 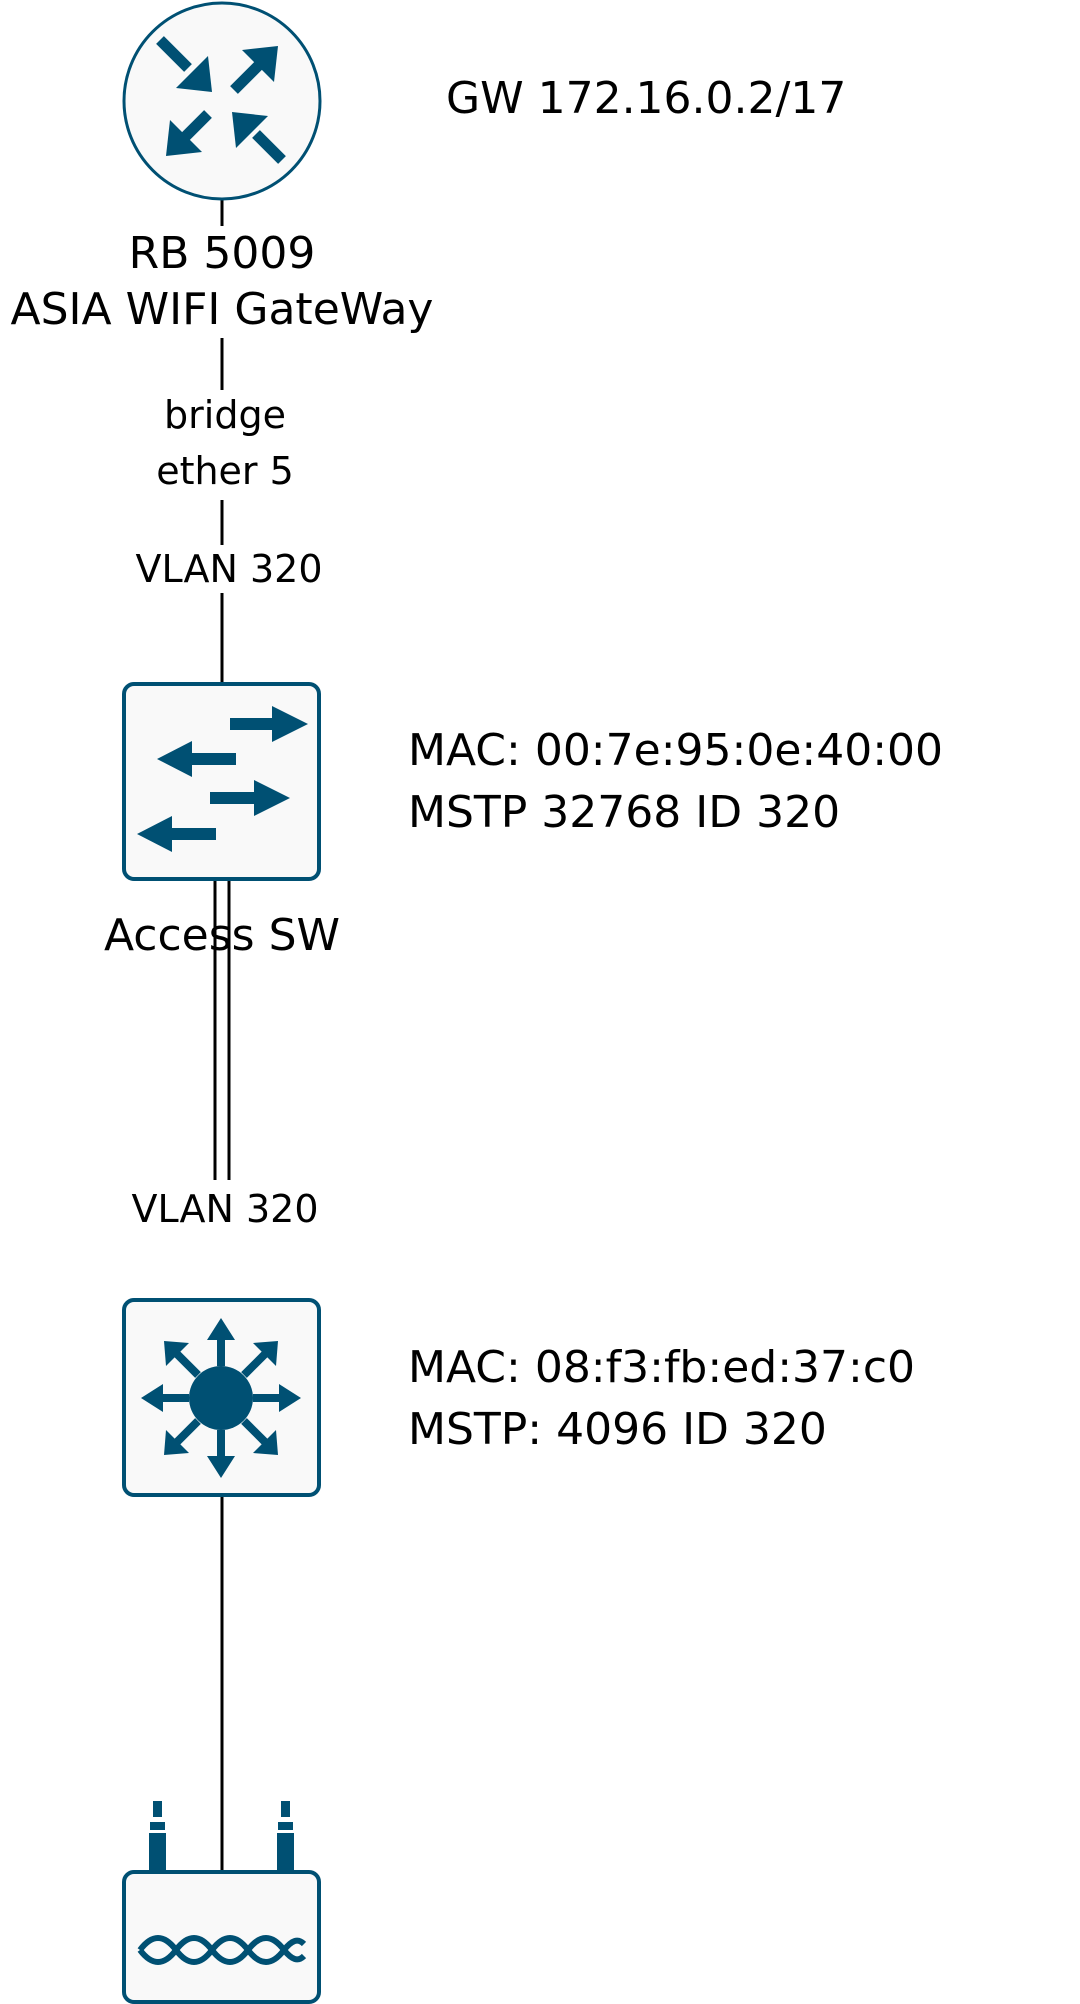 I want to click on switch-icon, so click(x=221, y=781).